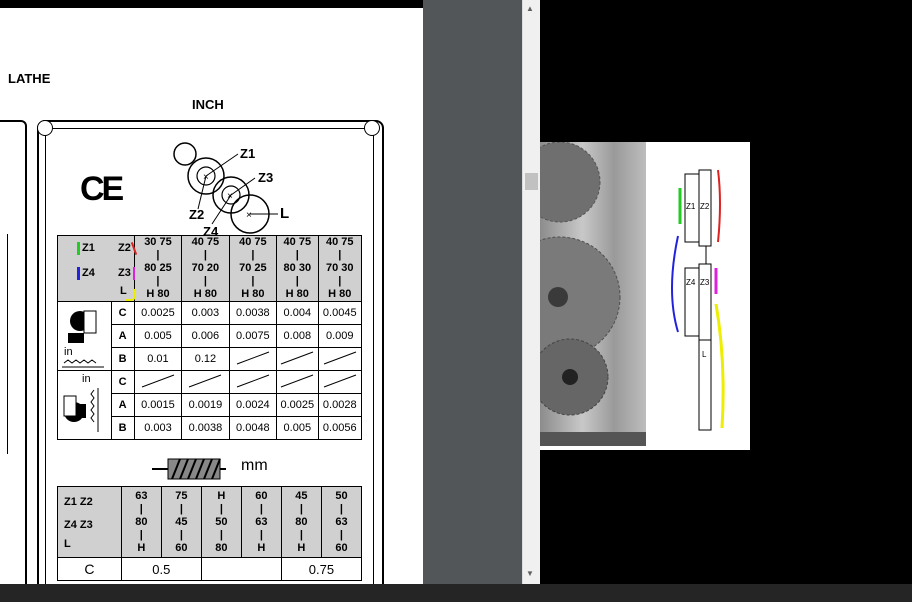 This screenshot has height=602, width=912. Describe the element at coordinates (253, 336) in the screenshot. I see `inch-row-a1-v3: 0.0075` at that location.